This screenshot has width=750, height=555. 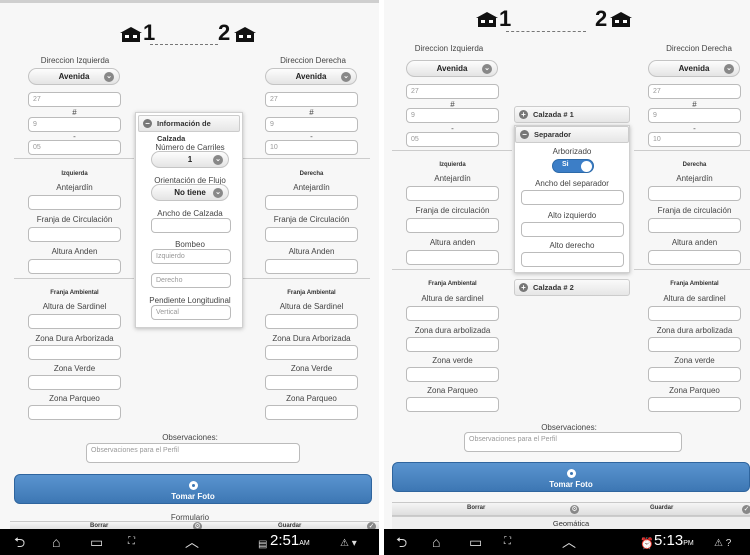 What do you see at coordinates (184, 131) in the screenshot?
I see `popup-title: Información de Calzada` at bounding box center [184, 131].